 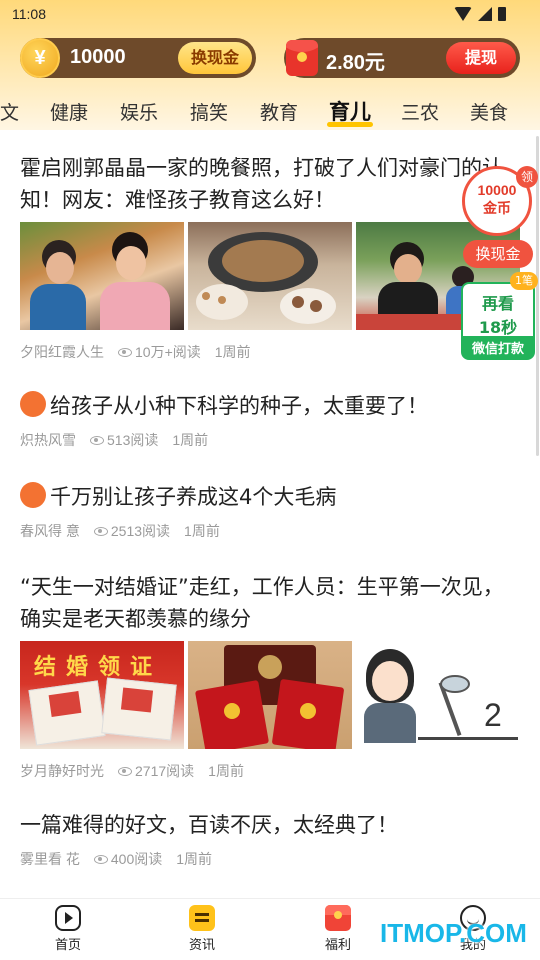 I want to click on article-title: “天生一对结婚证”走红，工作人员：生平第一次见，确实是老天都羡慕的缘分, so click(x=265, y=603).